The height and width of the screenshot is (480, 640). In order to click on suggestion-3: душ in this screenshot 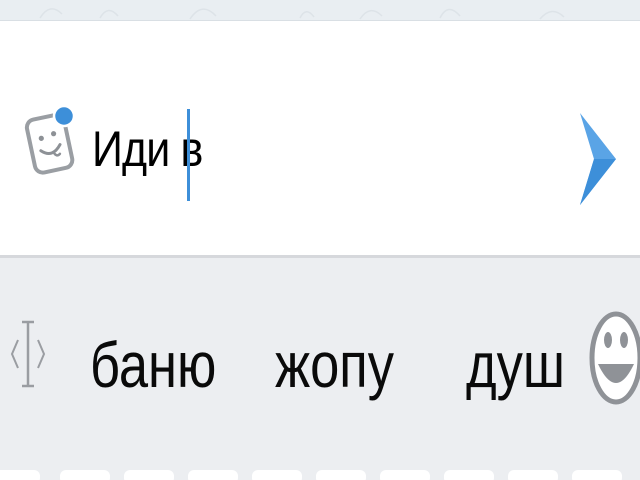, I will do `click(515, 365)`.